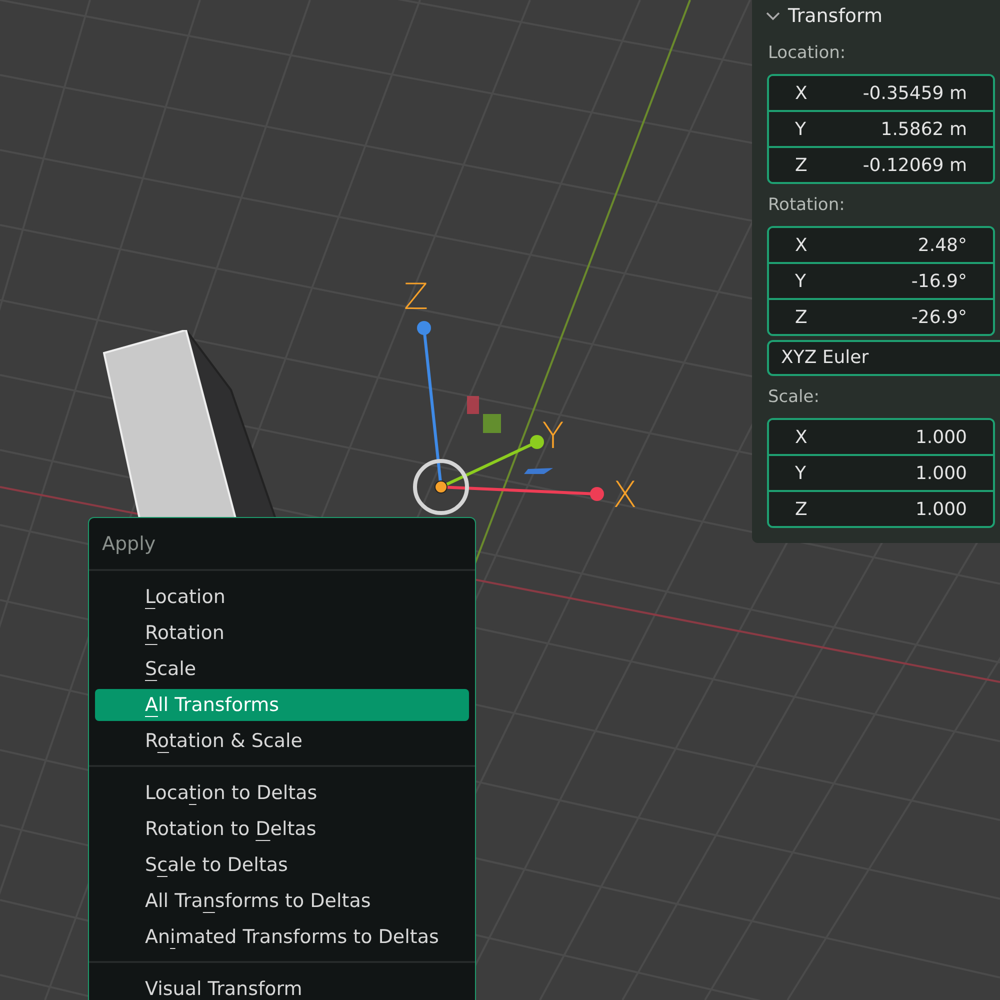 Image resolution: width=1000 pixels, height=1000 pixels. What do you see at coordinates (881, 164) in the screenshot?
I see `number-field: Z -0.12069 m` at bounding box center [881, 164].